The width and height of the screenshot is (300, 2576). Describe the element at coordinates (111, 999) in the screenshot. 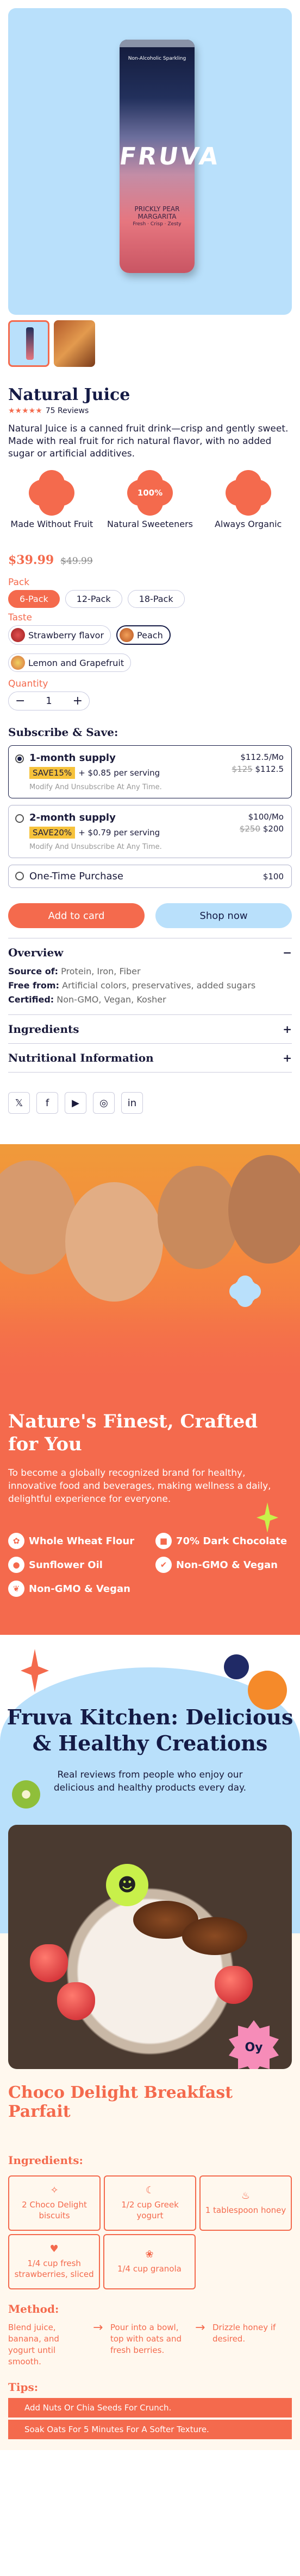

I see `cert-value: Non-GMO, Vegan, Kosher` at that location.